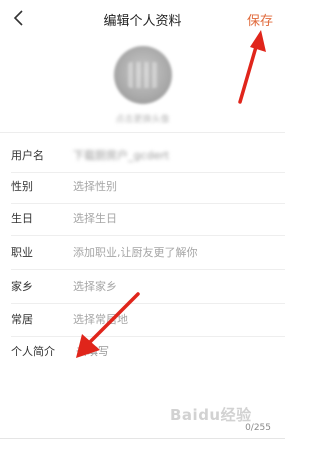 Image resolution: width=320 pixels, height=460 pixels. Describe the element at coordinates (22, 252) in the screenshot. I see `field-label: 职业` at that location.